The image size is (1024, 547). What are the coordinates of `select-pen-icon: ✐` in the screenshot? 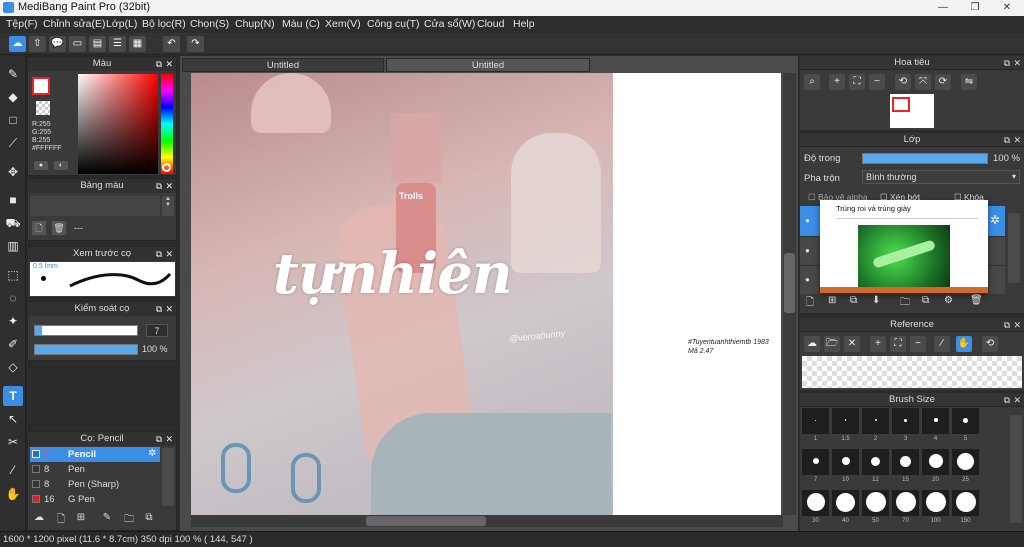 It's located at (13, 344).